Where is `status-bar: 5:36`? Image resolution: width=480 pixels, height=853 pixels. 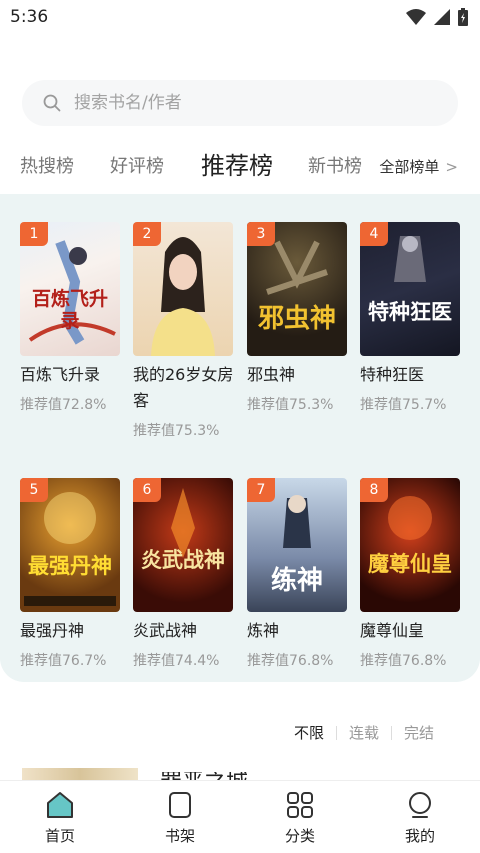 status-bar: 5:36 is located at coordinates (240, 17).